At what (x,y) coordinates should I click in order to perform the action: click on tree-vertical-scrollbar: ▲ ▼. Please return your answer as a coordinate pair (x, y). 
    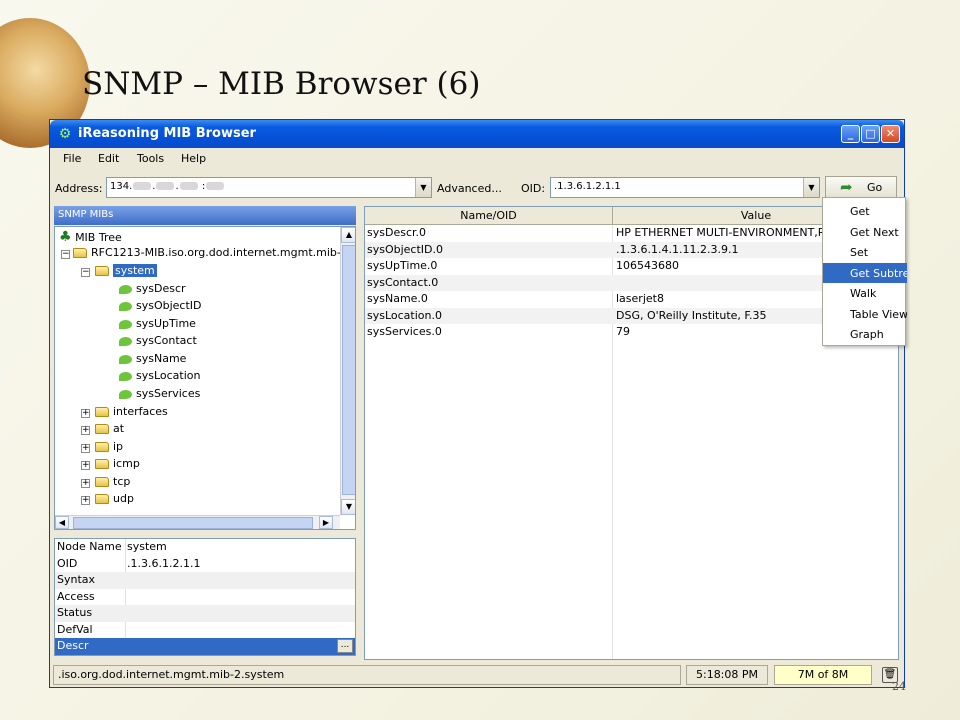
    Looking at the image, I should click on (347, 371).